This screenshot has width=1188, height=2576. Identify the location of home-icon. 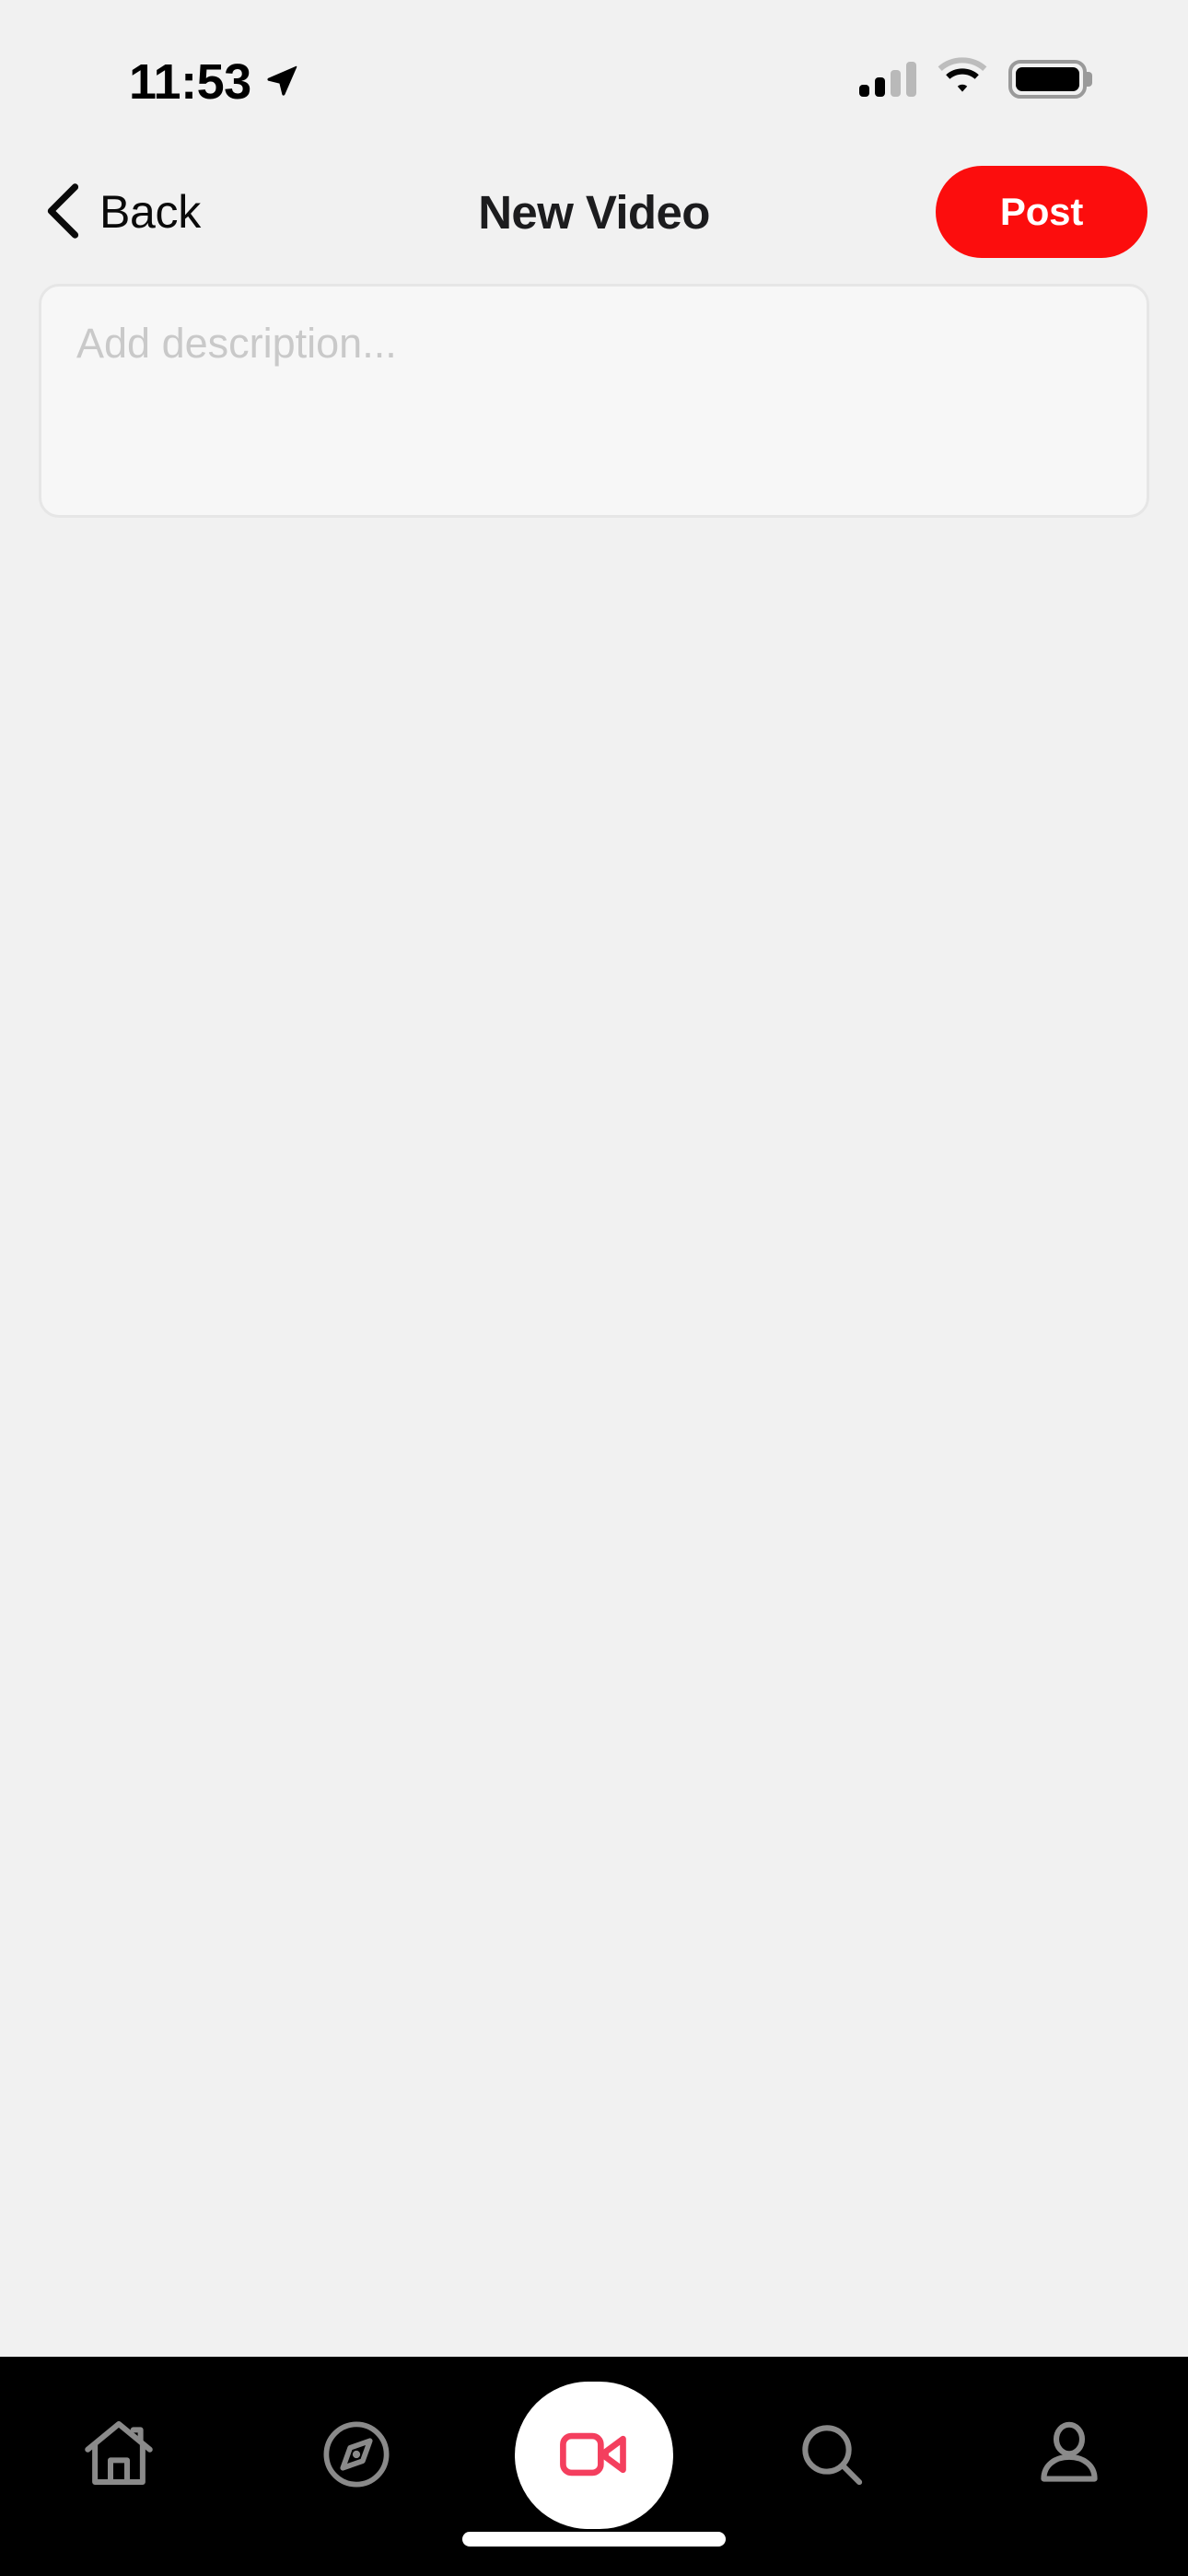
(119, 2456).